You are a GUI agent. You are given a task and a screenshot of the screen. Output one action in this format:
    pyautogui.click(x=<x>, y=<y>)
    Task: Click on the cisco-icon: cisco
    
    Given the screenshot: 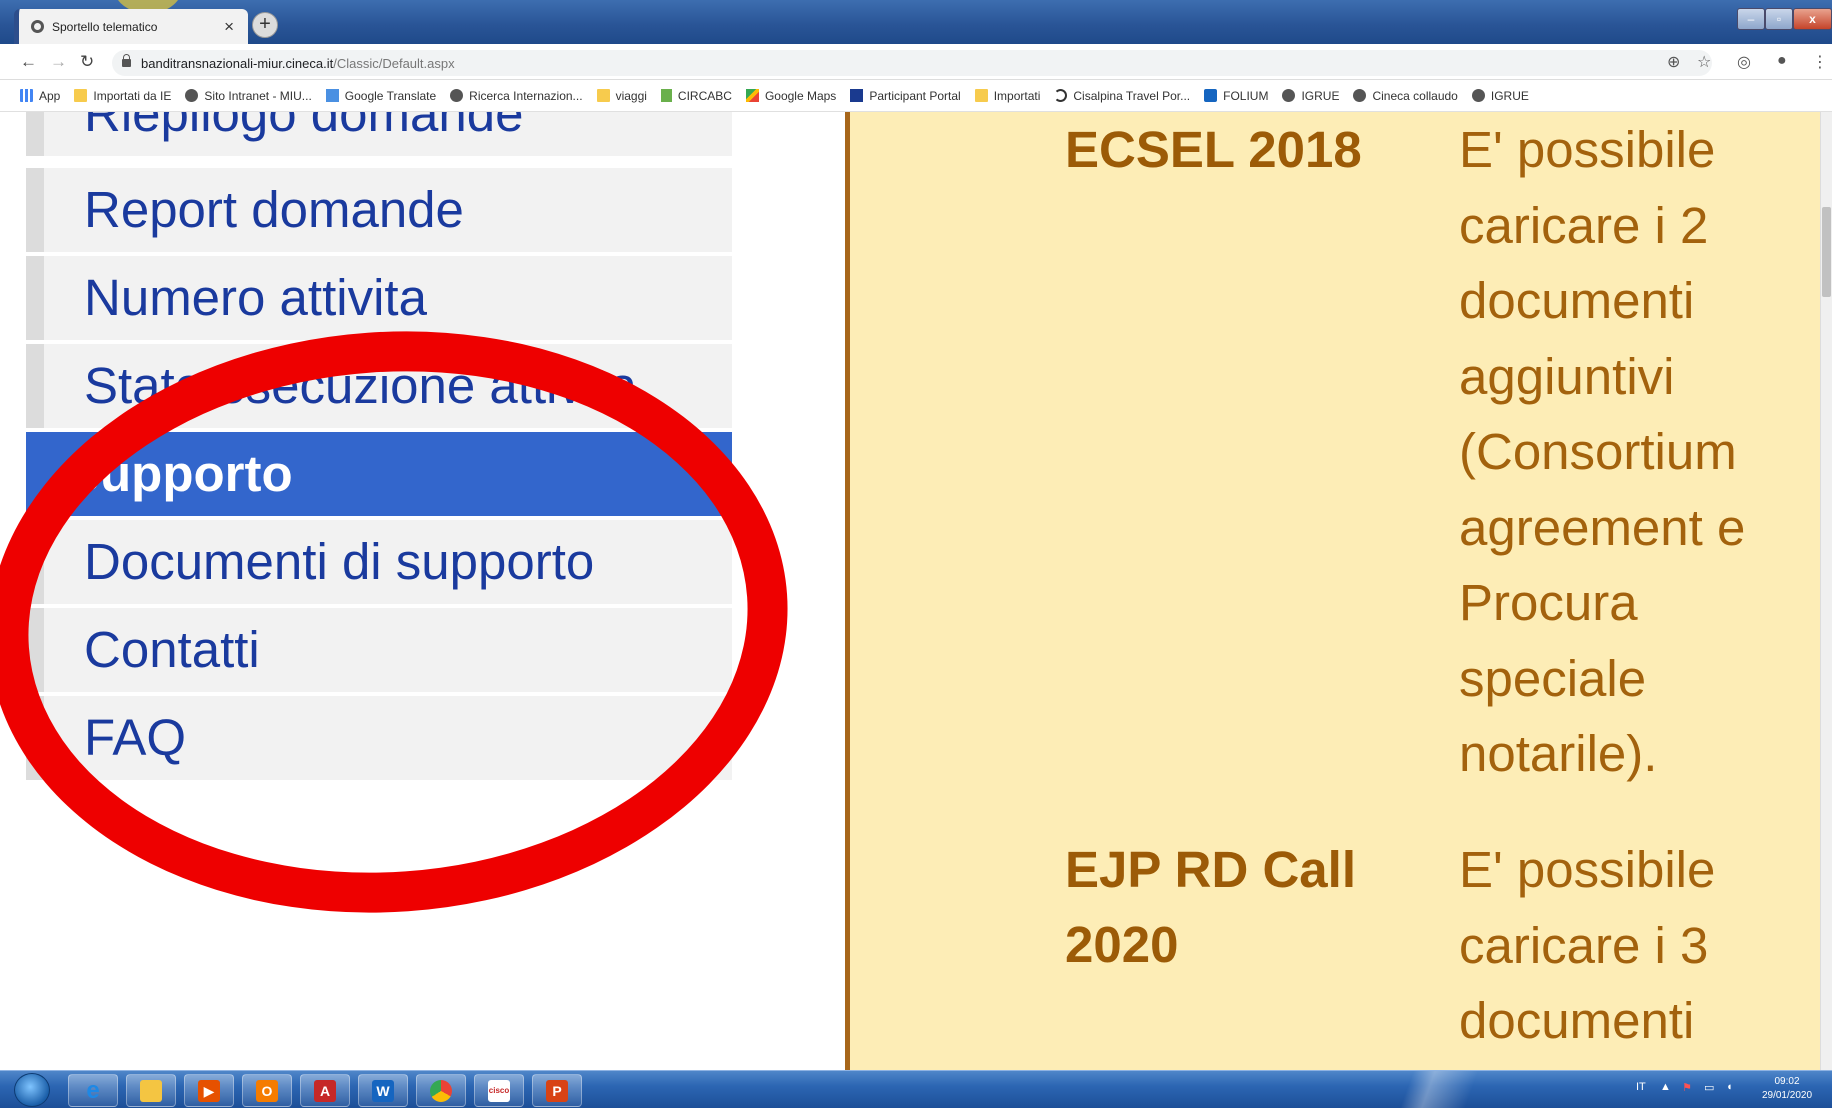 What is the action you would take?
    pyautogui.click(x=499, y=1090)
    